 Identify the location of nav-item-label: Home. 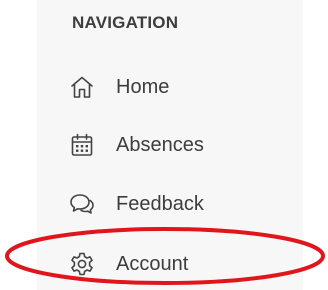
(143, 86).